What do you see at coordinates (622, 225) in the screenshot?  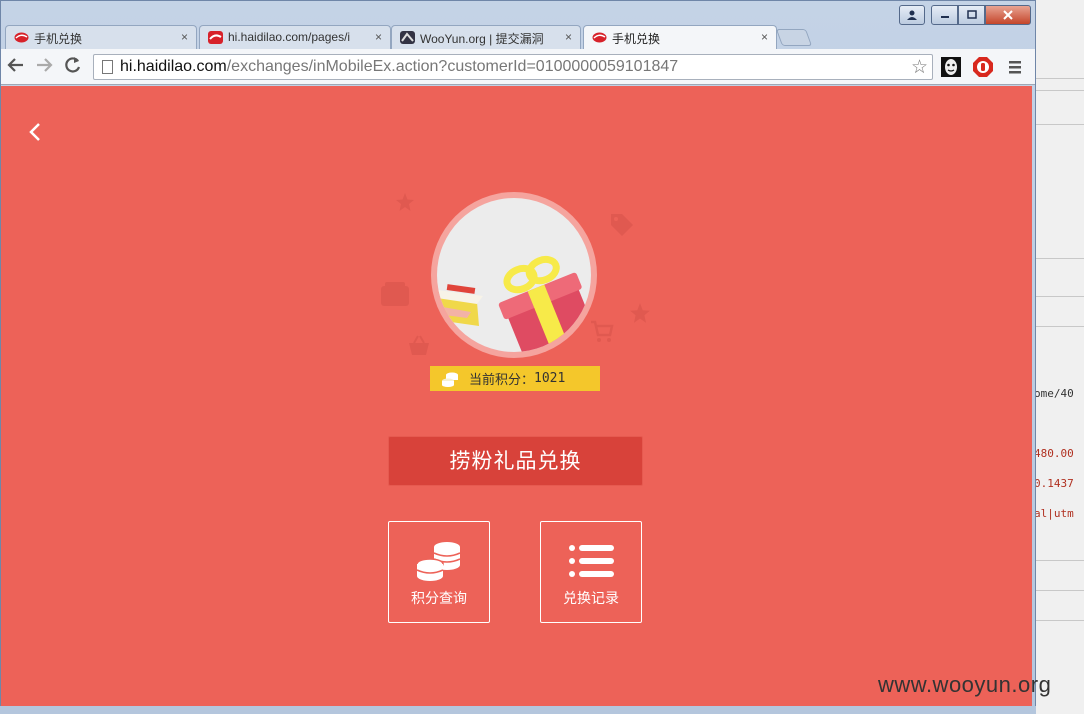 I see `price-tag-icon` at bounding box center [622, 225].